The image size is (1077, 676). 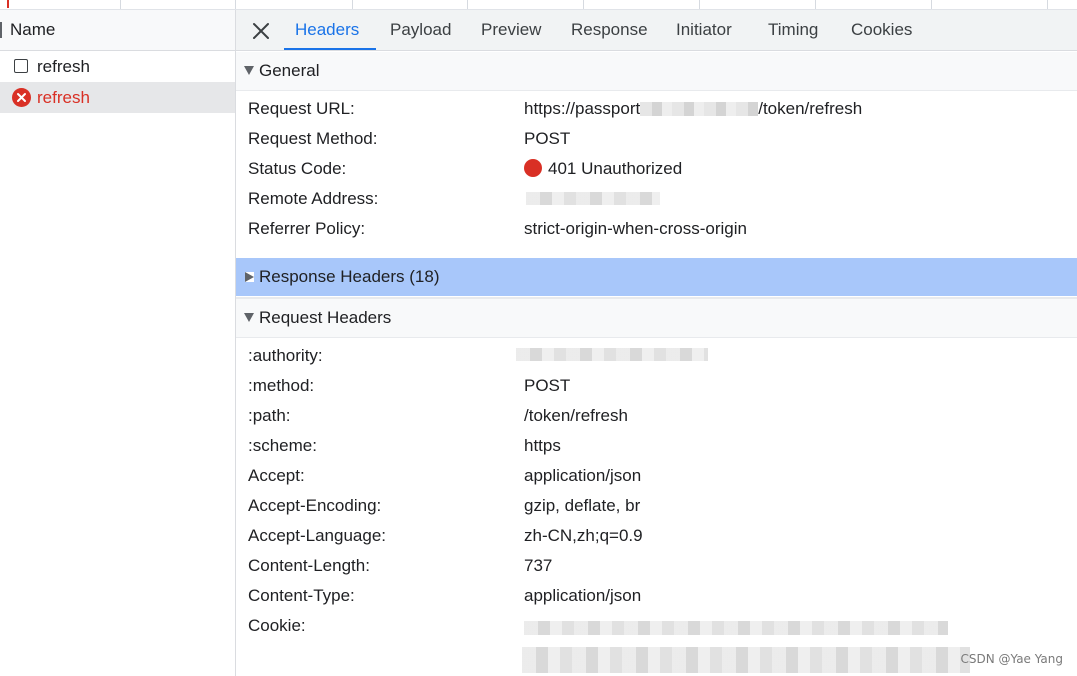 What do you see at coordinates (511, 30) in the screenshot?
I see `tab-preview: Preview` at bounding box center [511, 30].